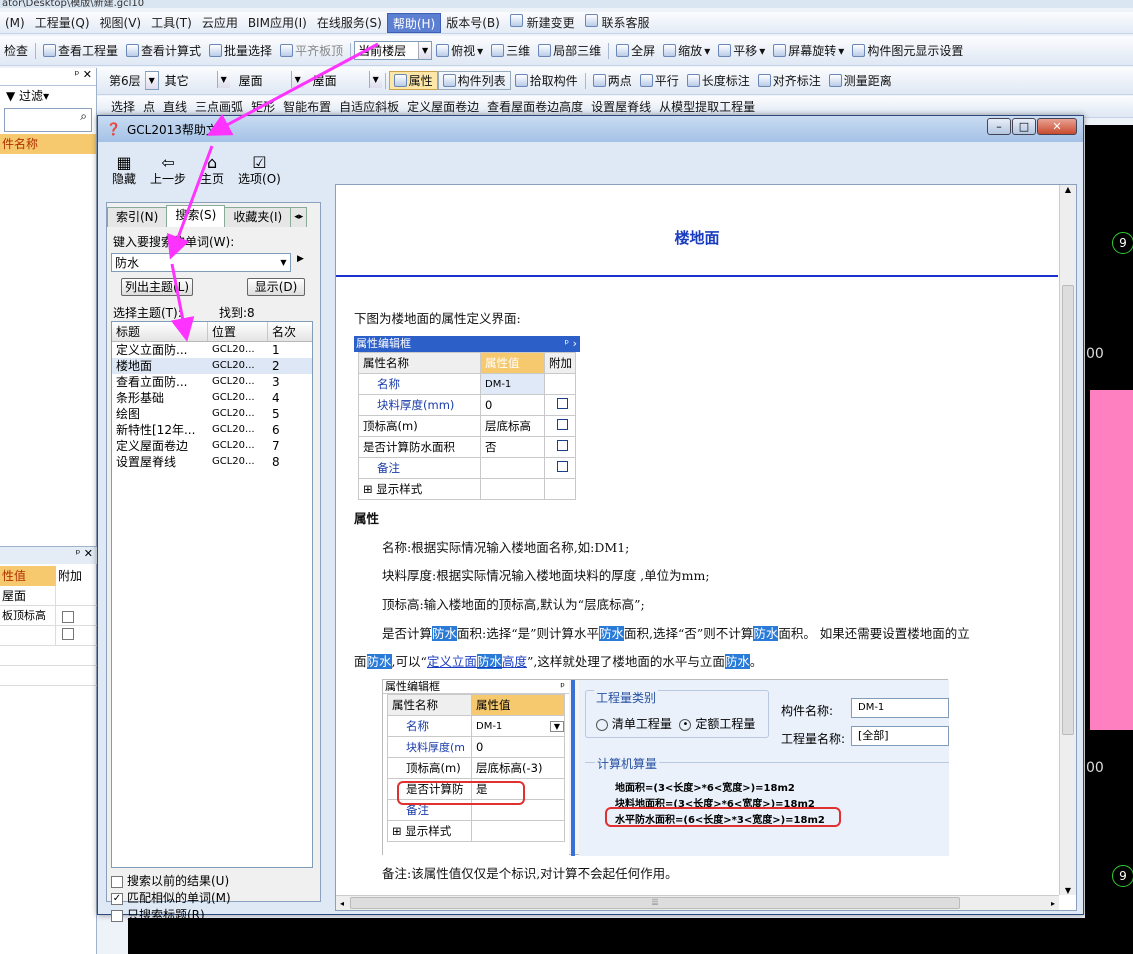 The width and height of the screenshot is (1133, 954). What do you see at coordinates (168, 170) in the screenshot?
I see `back-button: ⇦ 上一步` at bounding box center [168, 170].